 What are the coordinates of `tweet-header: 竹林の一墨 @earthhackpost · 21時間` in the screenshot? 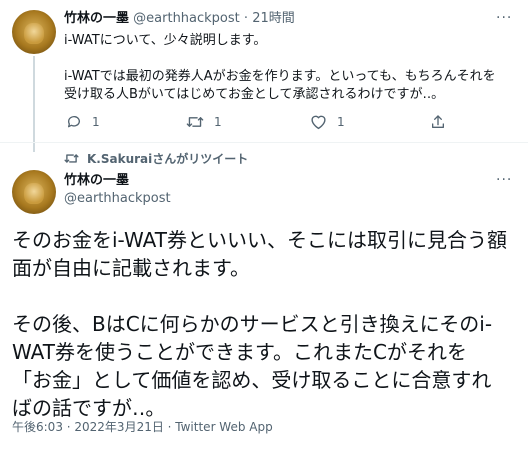 It's located at (179, 19).